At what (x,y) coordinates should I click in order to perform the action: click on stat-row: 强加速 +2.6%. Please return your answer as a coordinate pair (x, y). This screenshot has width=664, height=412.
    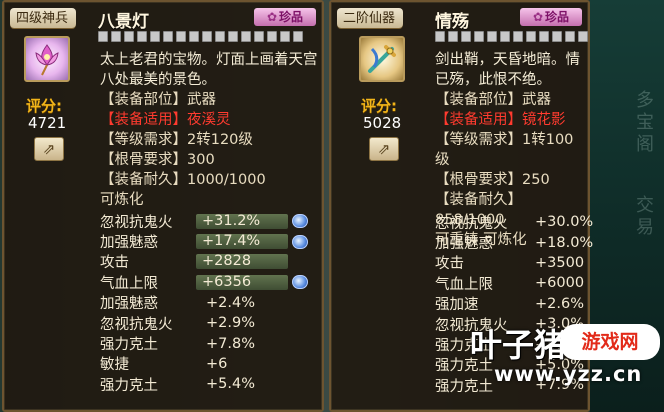
    Looking at the image, I should click on (509, 304).